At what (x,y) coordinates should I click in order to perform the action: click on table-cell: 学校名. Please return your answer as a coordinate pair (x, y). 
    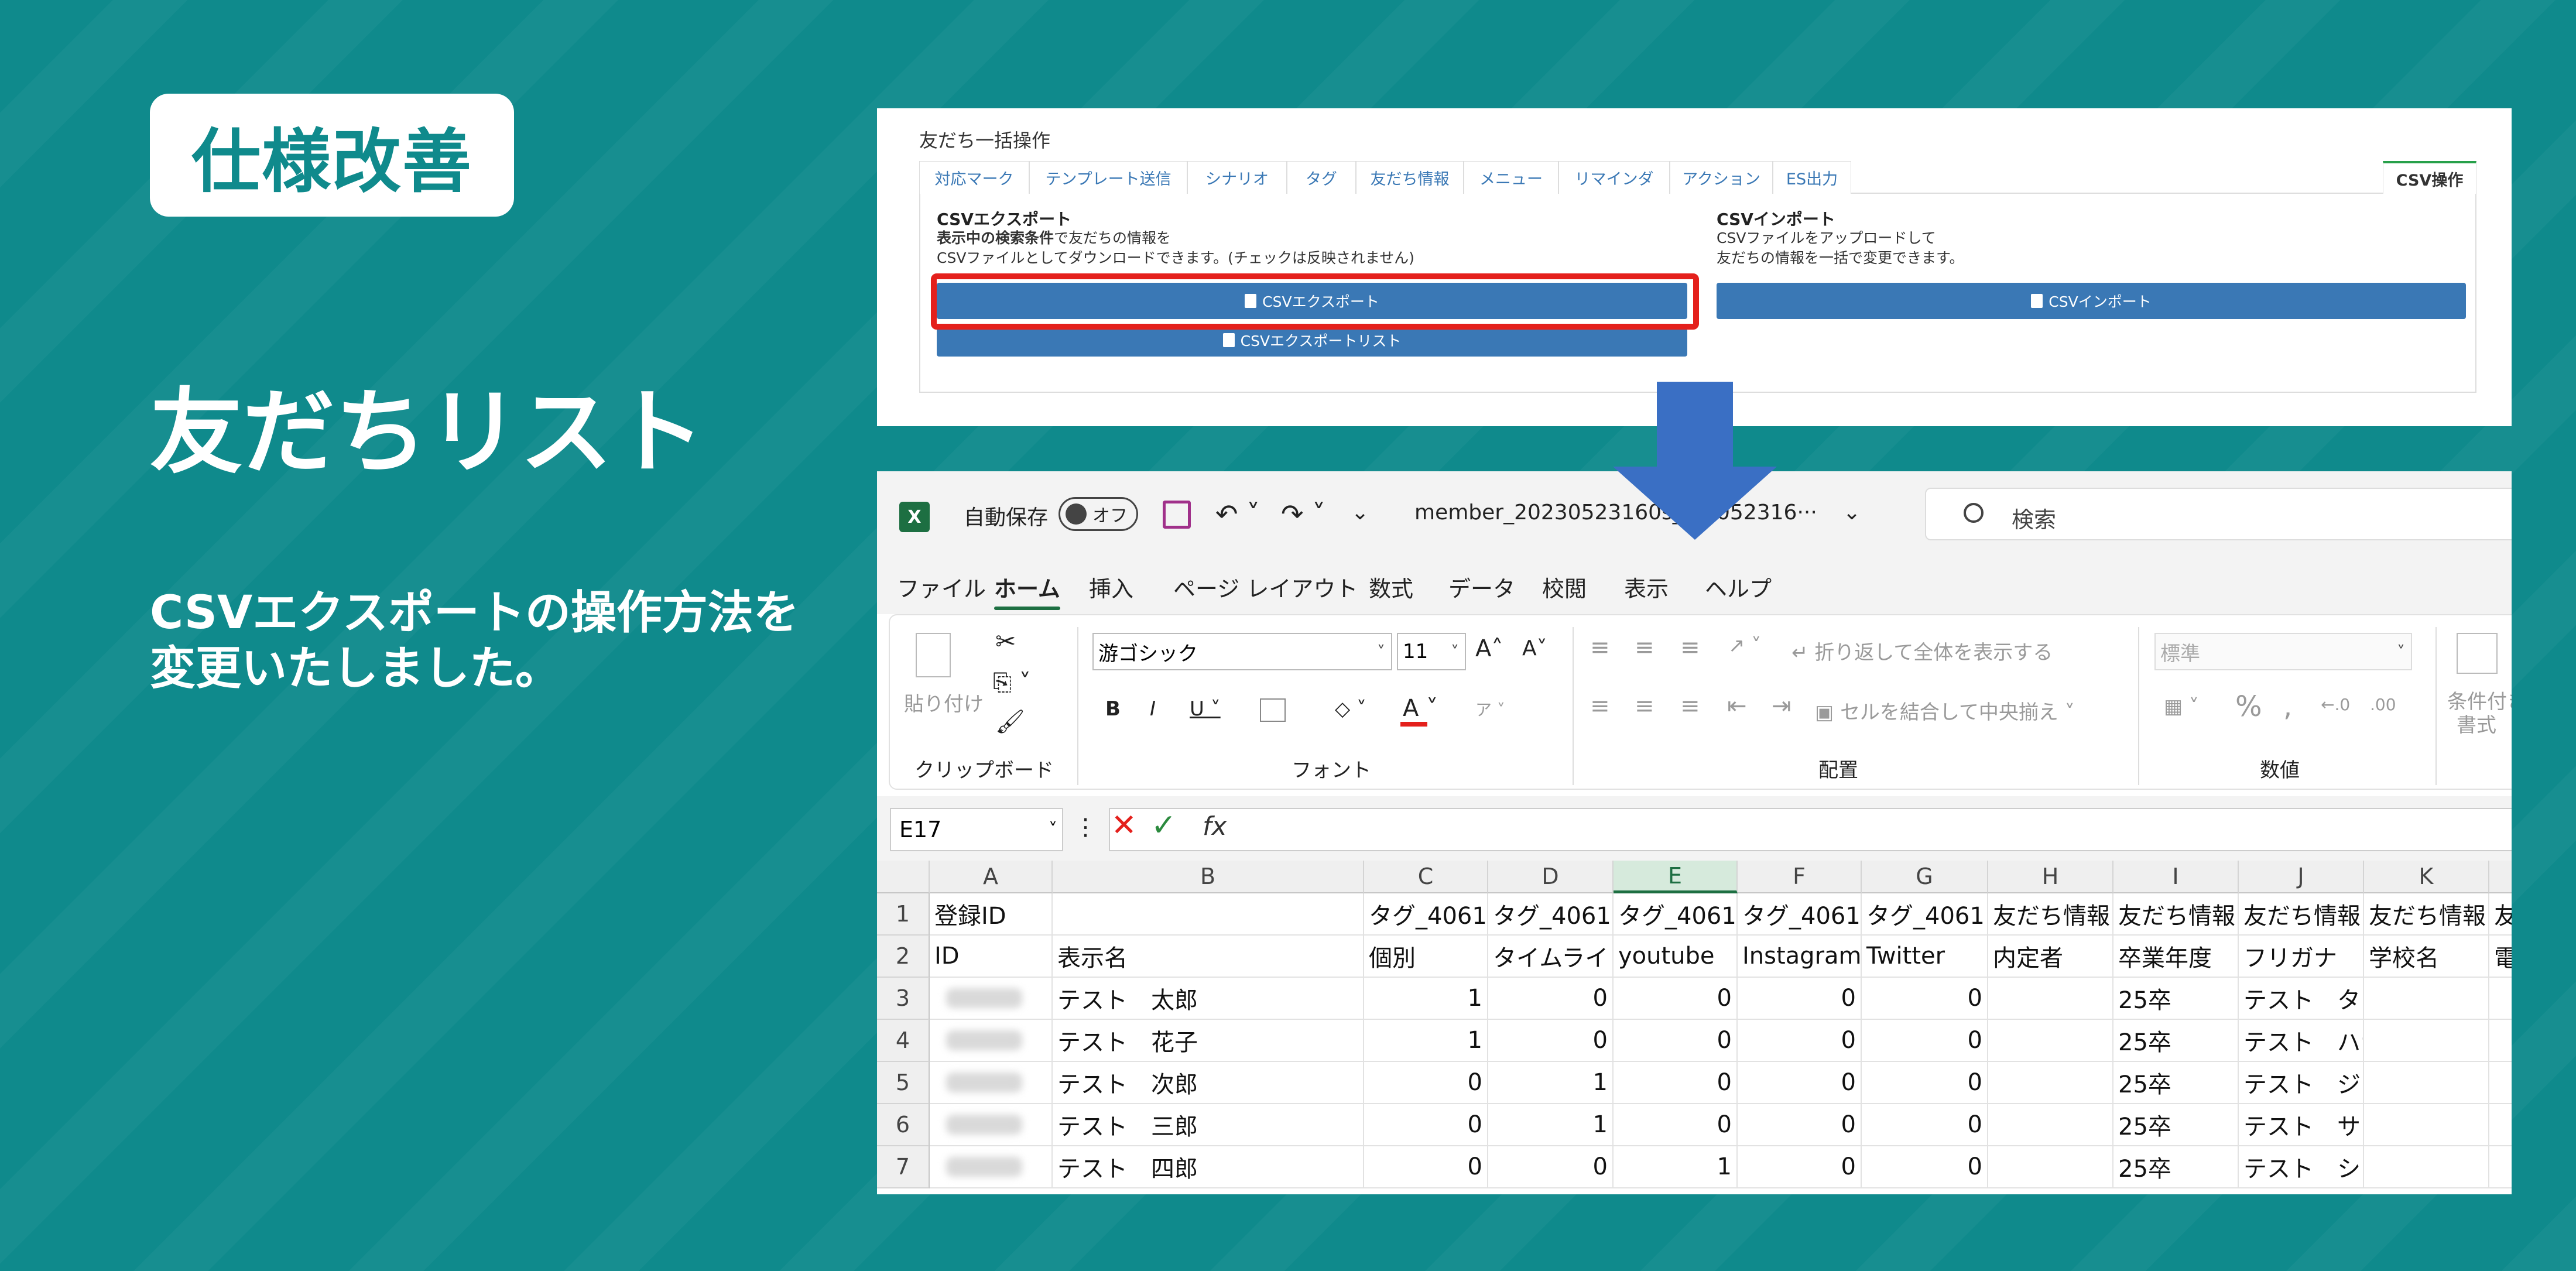
    Looking at the image, I should click on (2426, 957).